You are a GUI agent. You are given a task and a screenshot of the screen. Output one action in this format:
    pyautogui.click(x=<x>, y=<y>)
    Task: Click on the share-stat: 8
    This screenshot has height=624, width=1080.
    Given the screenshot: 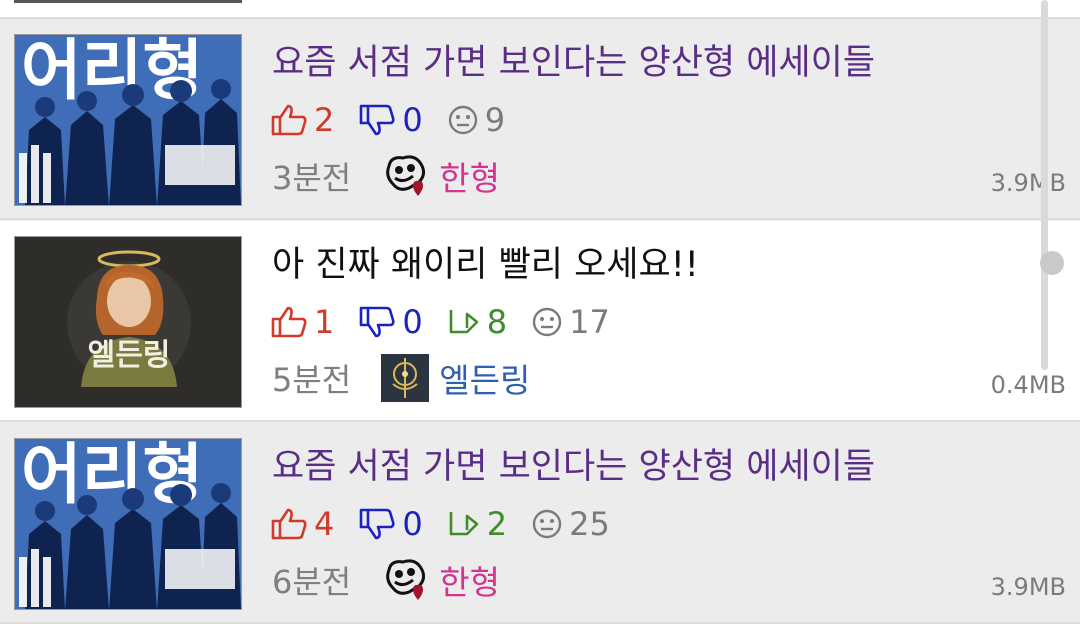 What is the action you would take?
    pyautogui.click(x=477, y=322)
    